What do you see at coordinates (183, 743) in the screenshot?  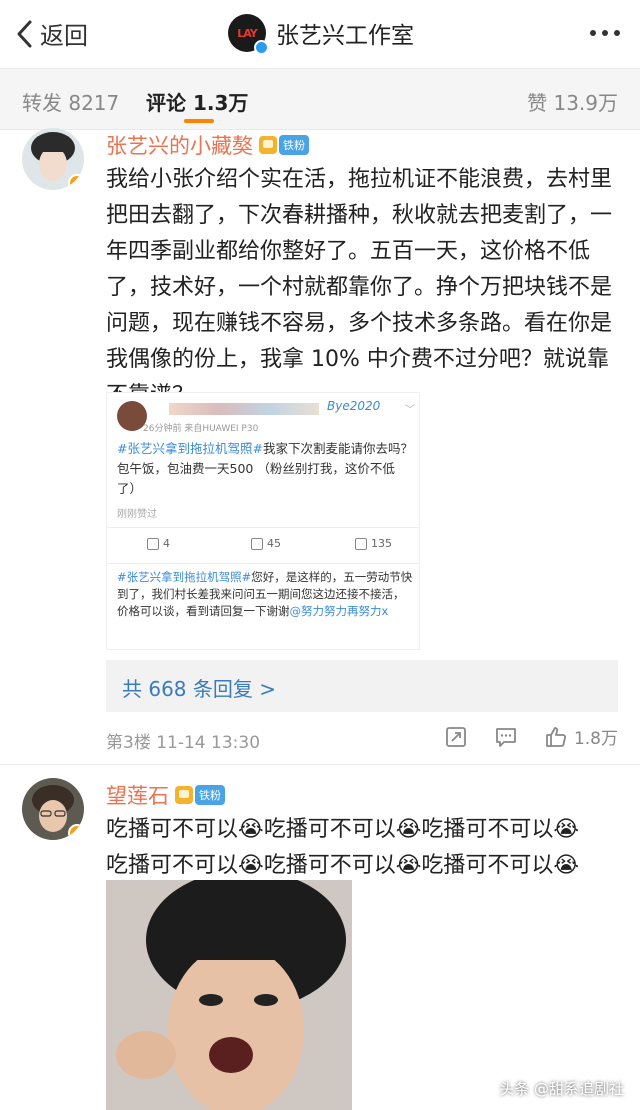 I see `comment-meta: 第3楼 11-14 13:30` at bounding box center [183, 743].